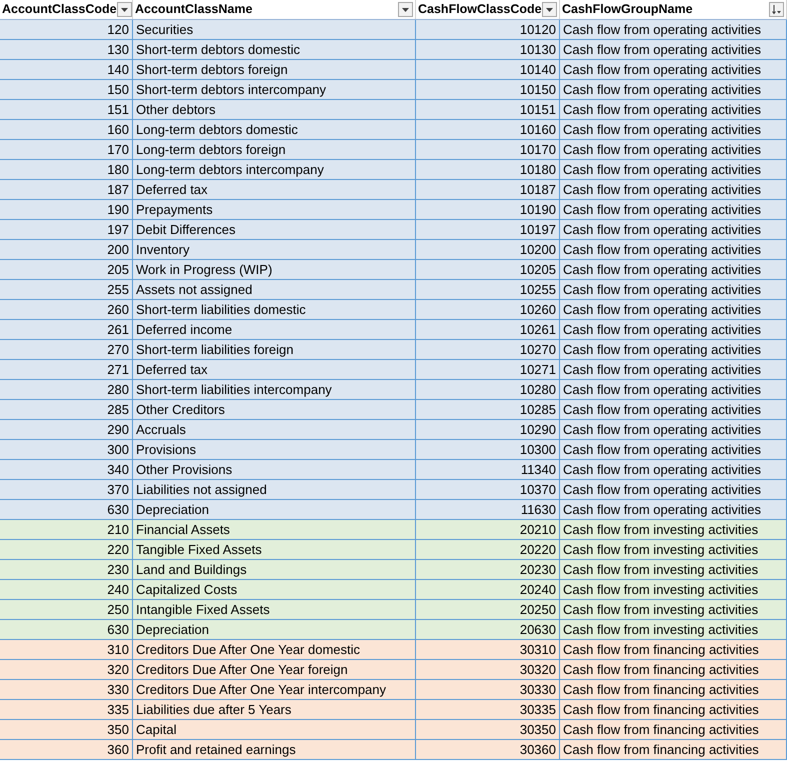 The image size is (787, 761). I want to click on table-cell: 270, so click(66, 349).